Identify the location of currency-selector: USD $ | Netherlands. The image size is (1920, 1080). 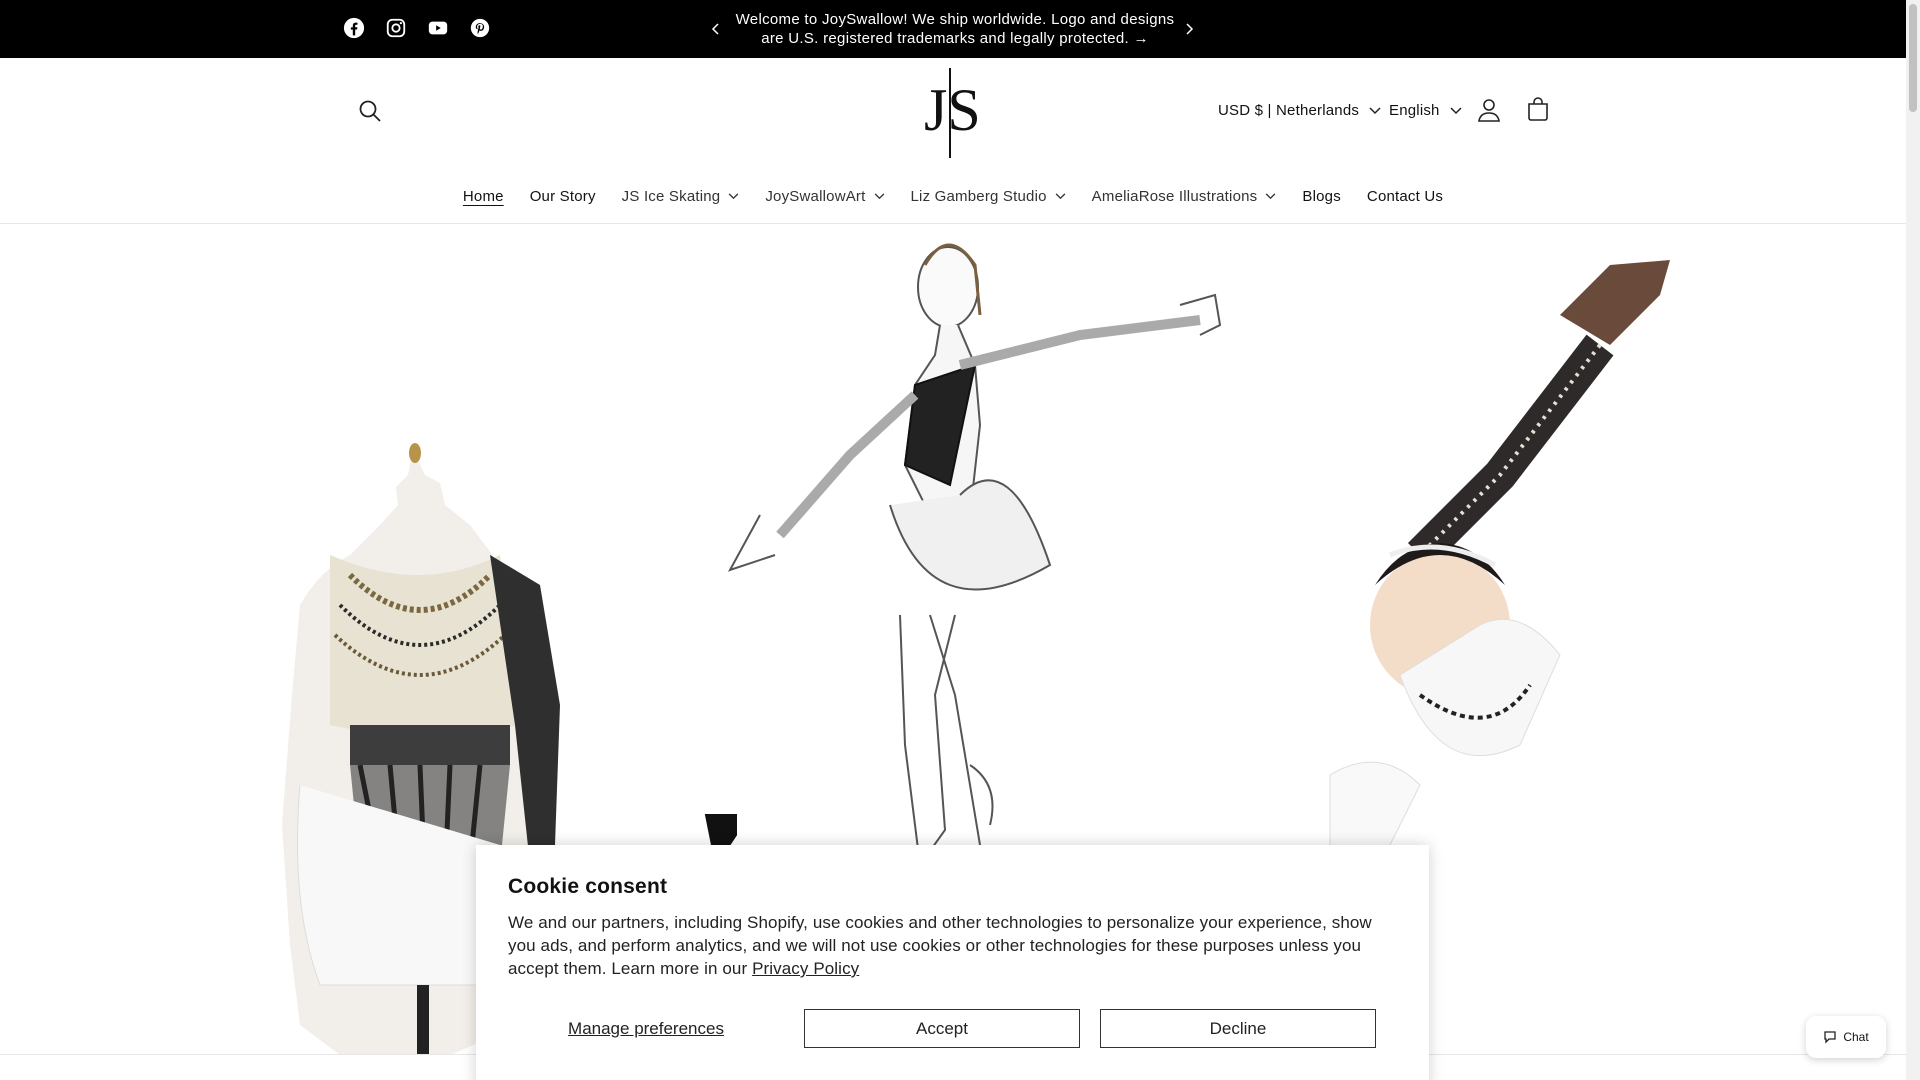
(1299, 110).